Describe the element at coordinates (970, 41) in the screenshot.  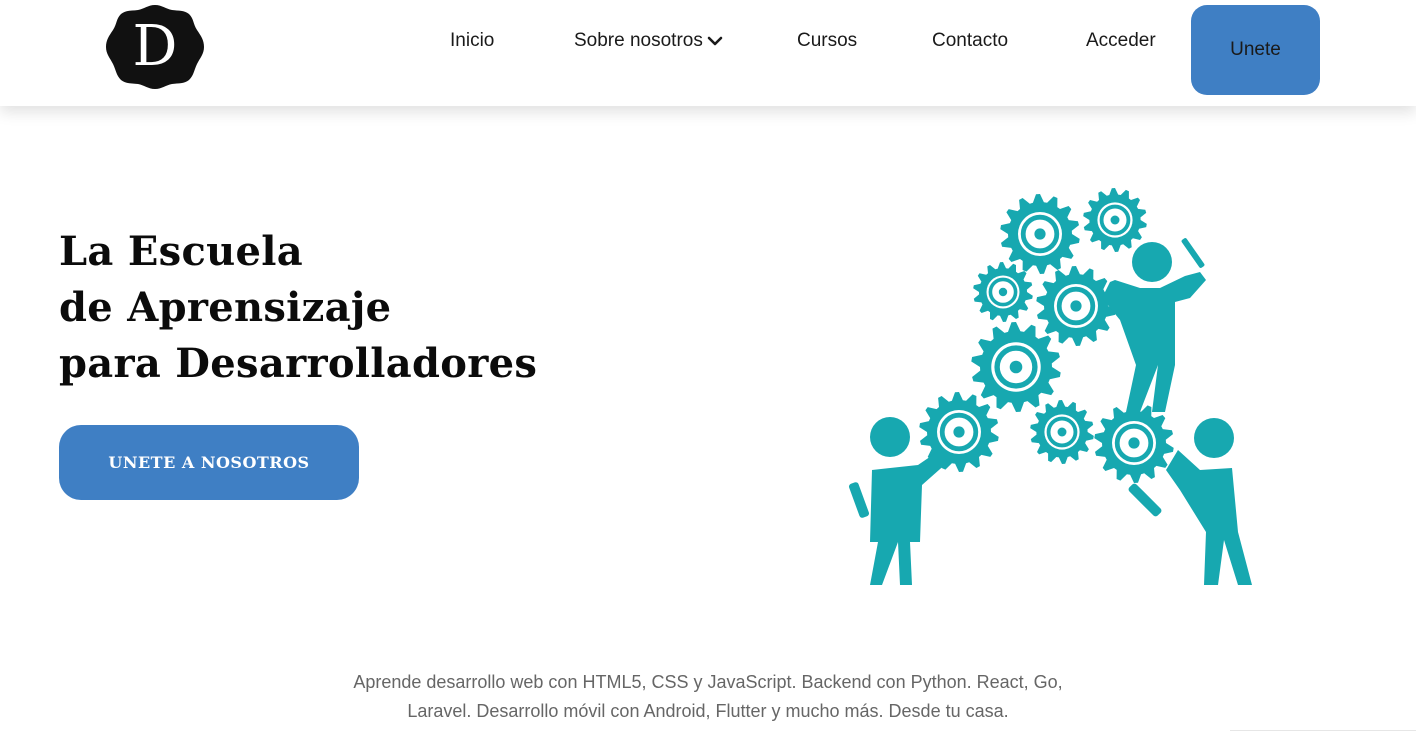
I see `nav-contacto: Contacto` at that location.